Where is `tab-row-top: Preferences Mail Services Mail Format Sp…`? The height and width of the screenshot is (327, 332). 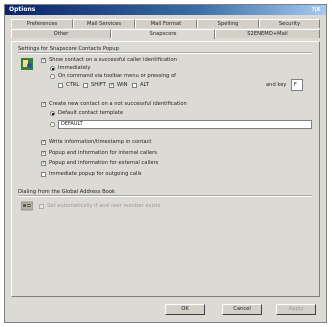
tab-row-top: Preferences Mail Services Mail Format Sp… is located at coordinates (165, 23).